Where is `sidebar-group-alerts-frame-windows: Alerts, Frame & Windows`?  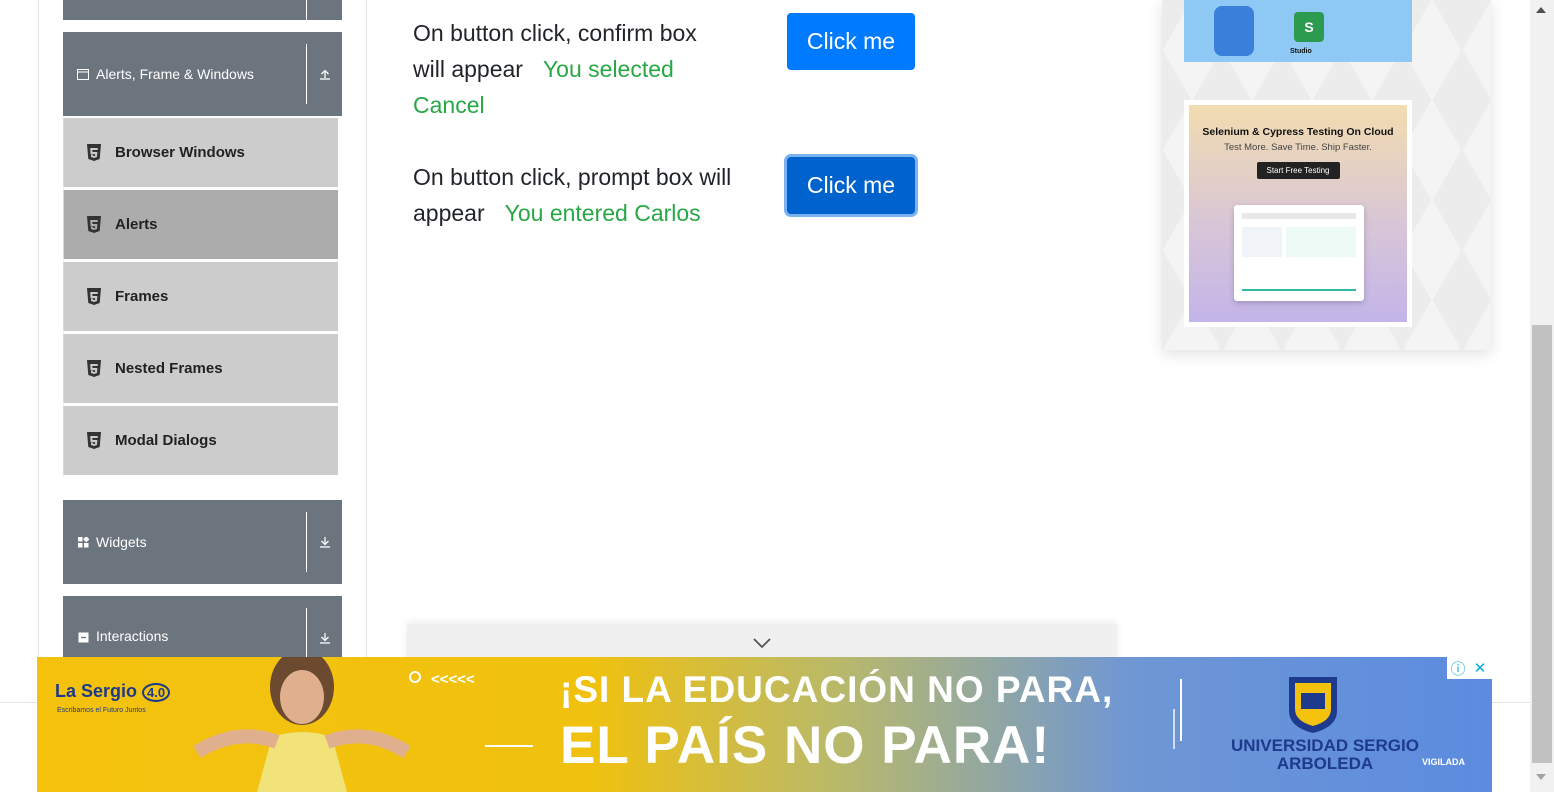
sidebar-group-alerts-frame-windows: Alerts, Frame & Windows is located at coordinates (202, 74).